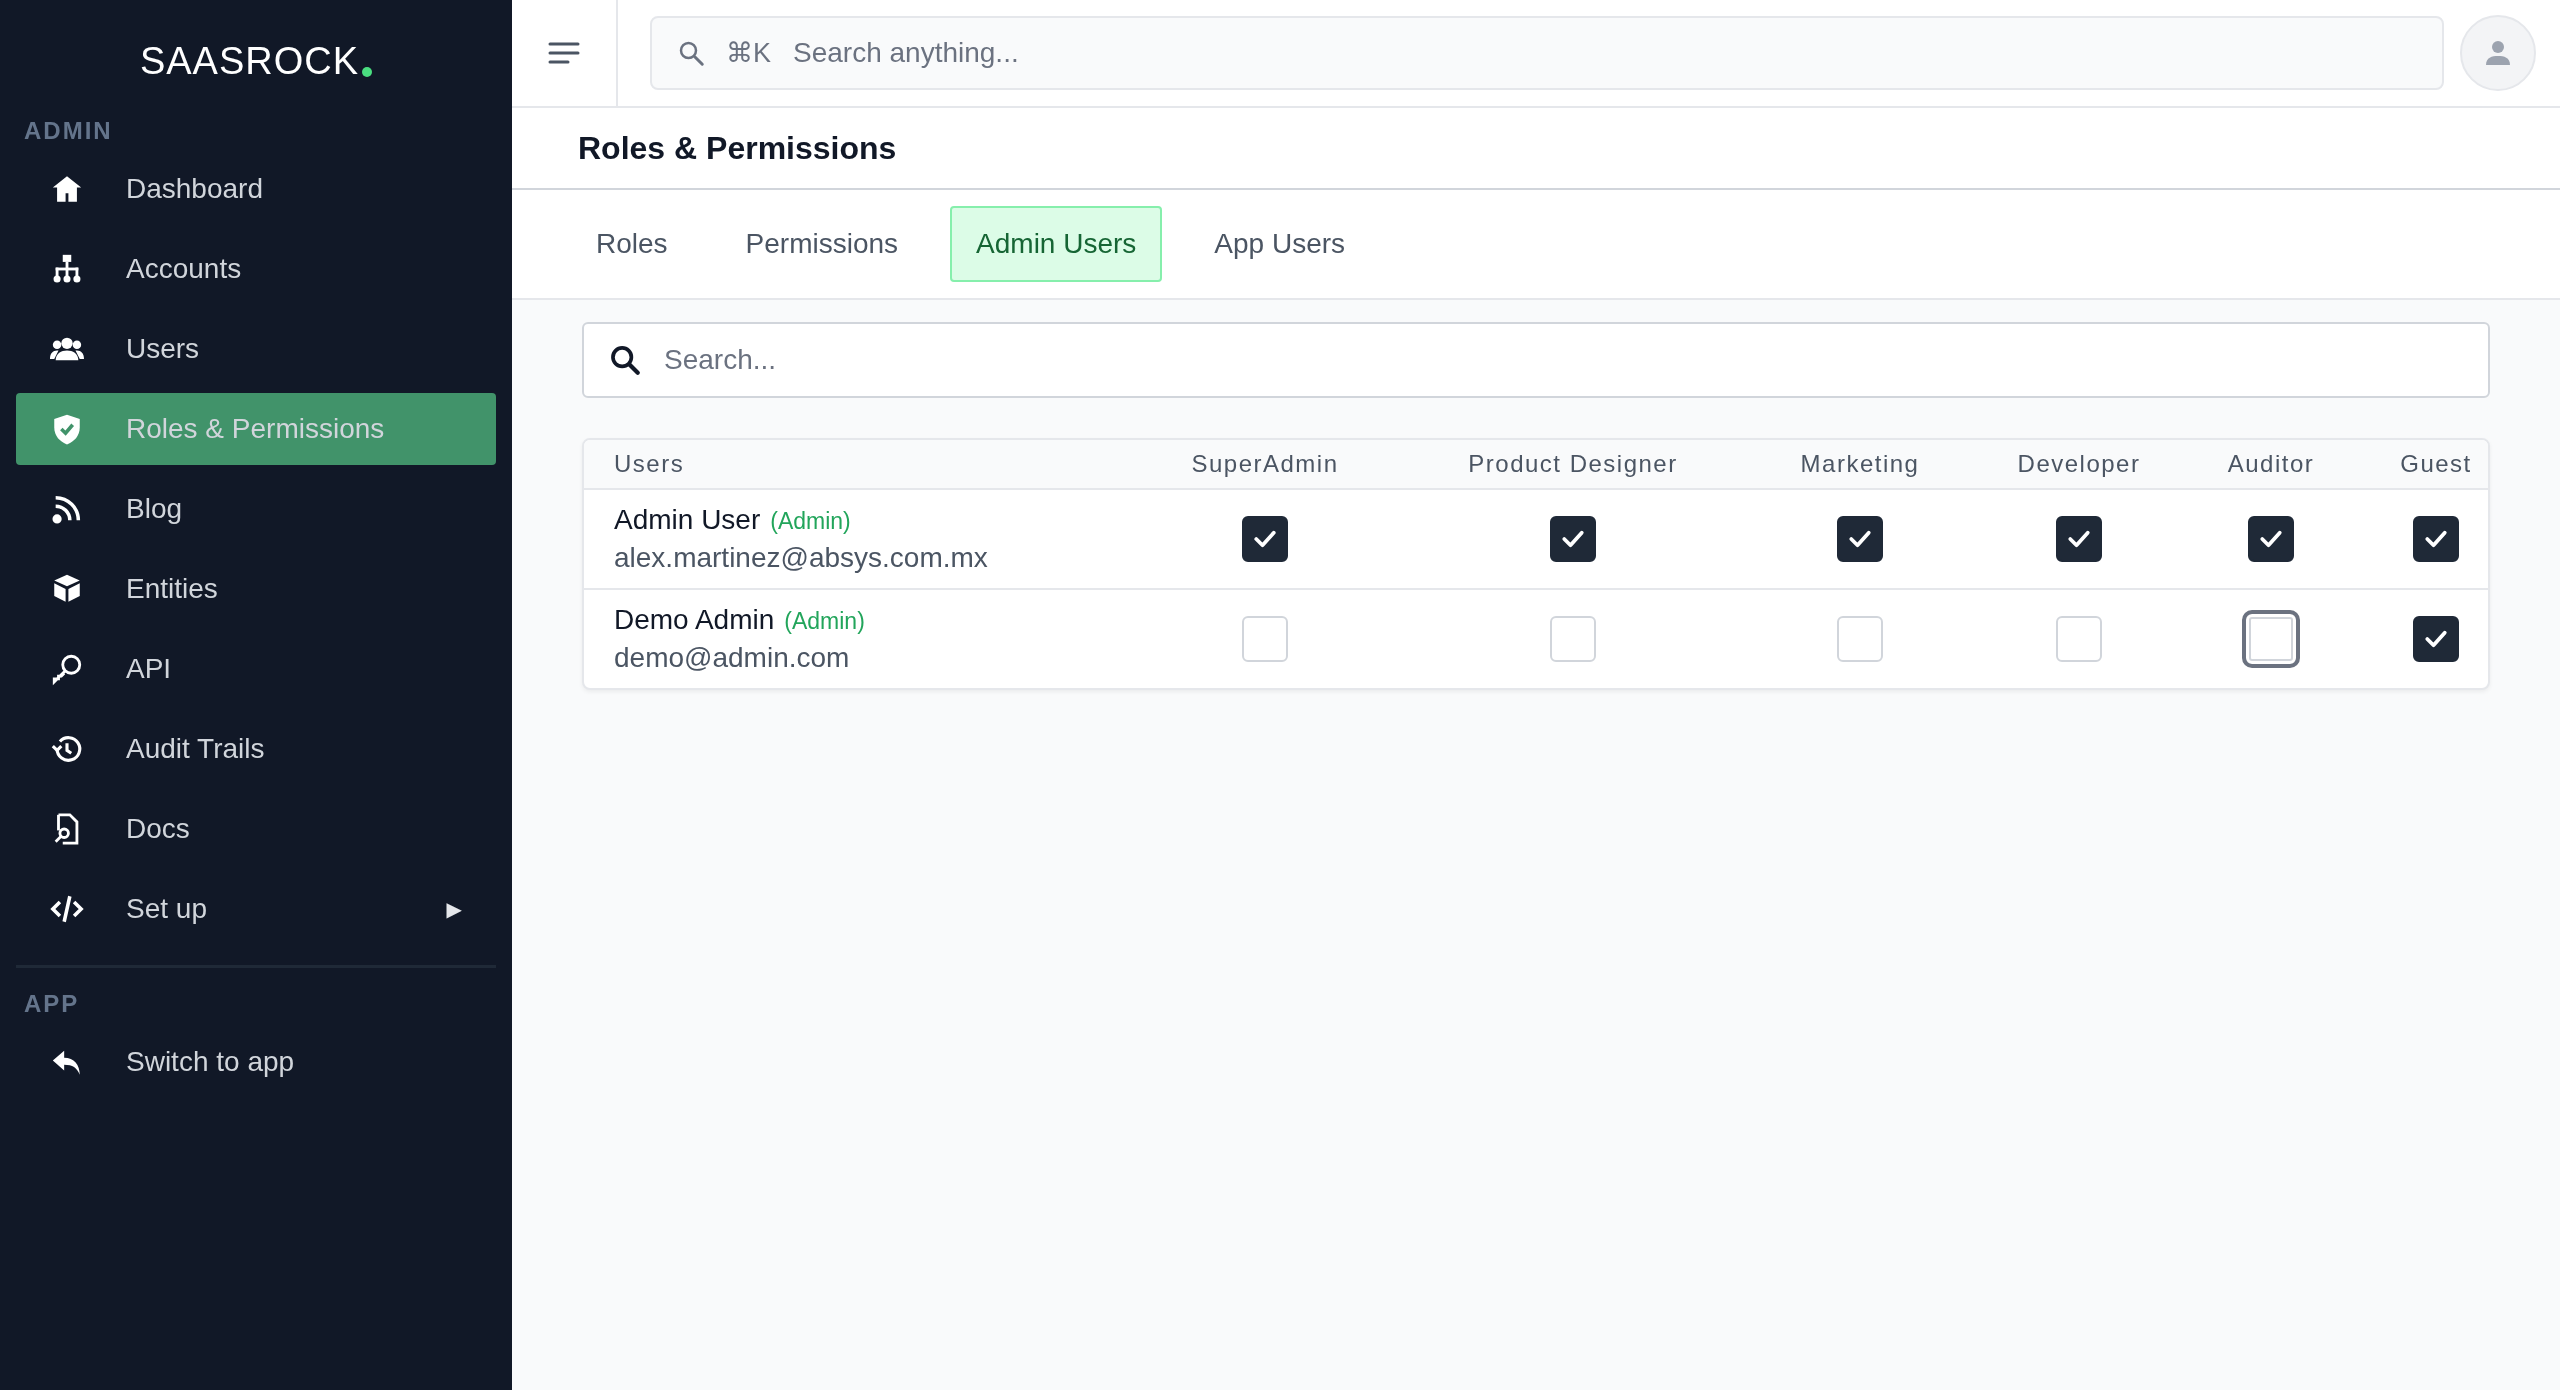 The image size is (2560, 1390). What do you see at coordinates (822, 244) in the screenshot?
I see `tab: Permissions` at bounding box center [822, 244].